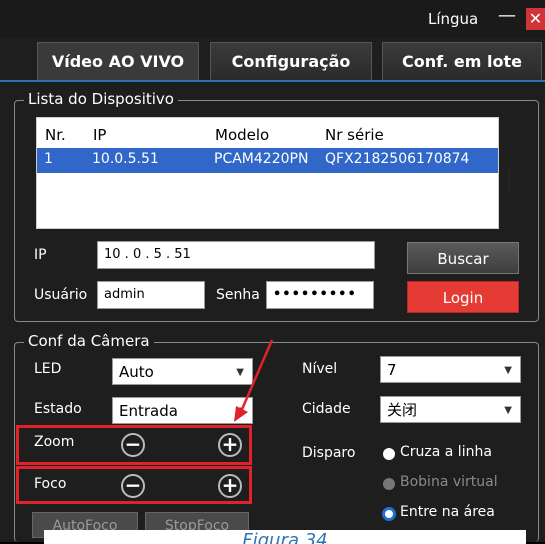 Image resolution: width=545 pixels, height=544 pixels. What do you see at coordinates (354, 135) in the screenshot?
I see `column-header-nr-serie: Nr série` at bounding box center [354, 135].